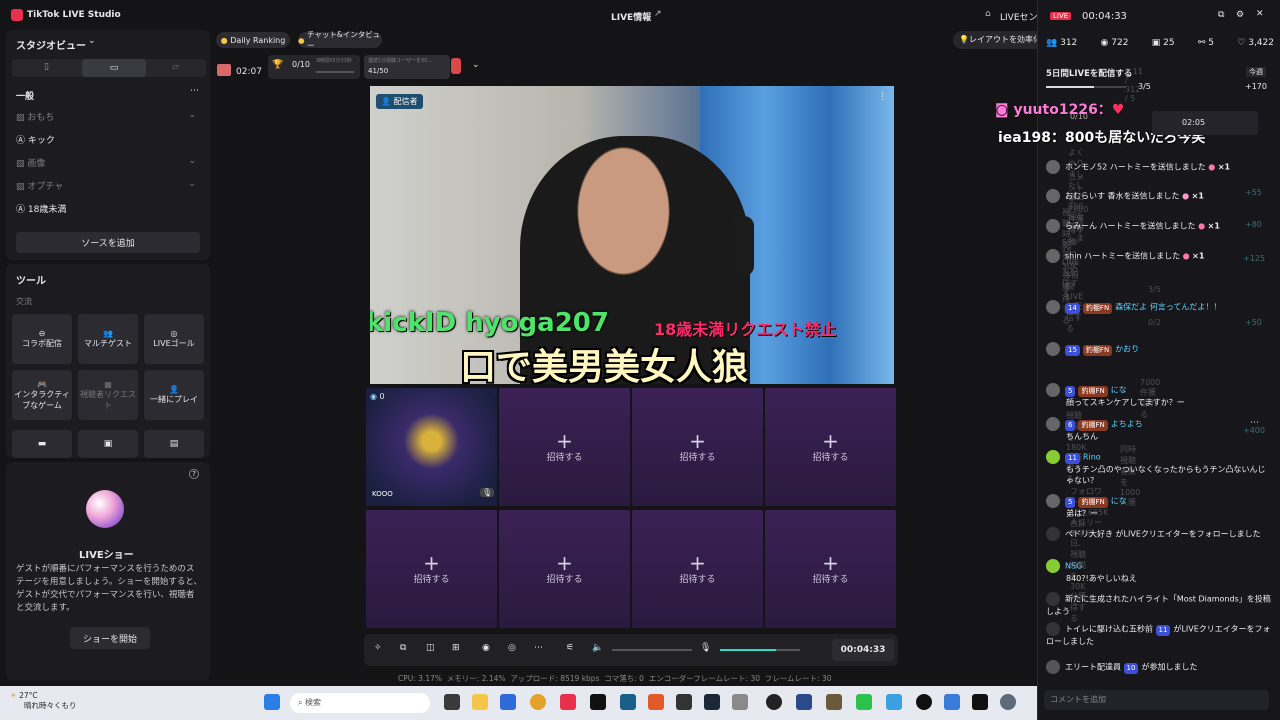 This screenshot has width=1280, height=720. What do you see at coordinates (110, 638) in the screenshot?
I see `start-show-button: ショーを開始` at bounding box center [110, 638].